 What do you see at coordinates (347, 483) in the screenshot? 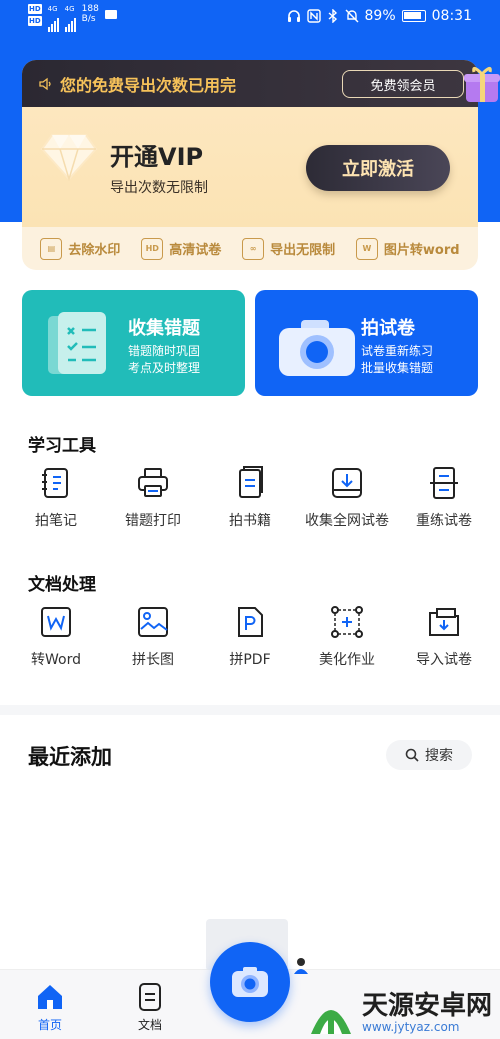
I see `download-tray-icon` at bounding box center [347, 483].